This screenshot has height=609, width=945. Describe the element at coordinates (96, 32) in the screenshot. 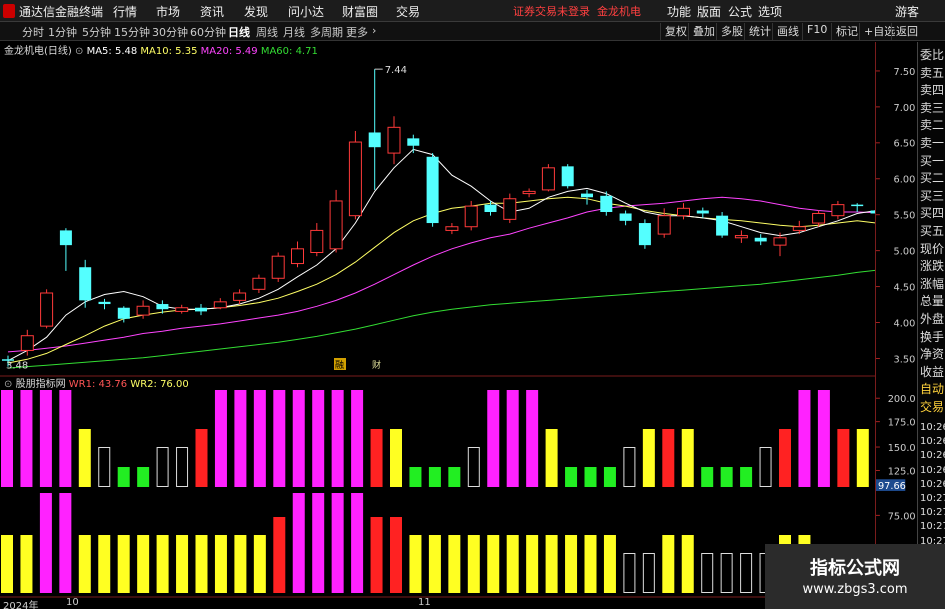

I see `period-5min: 5分钟` at that location.